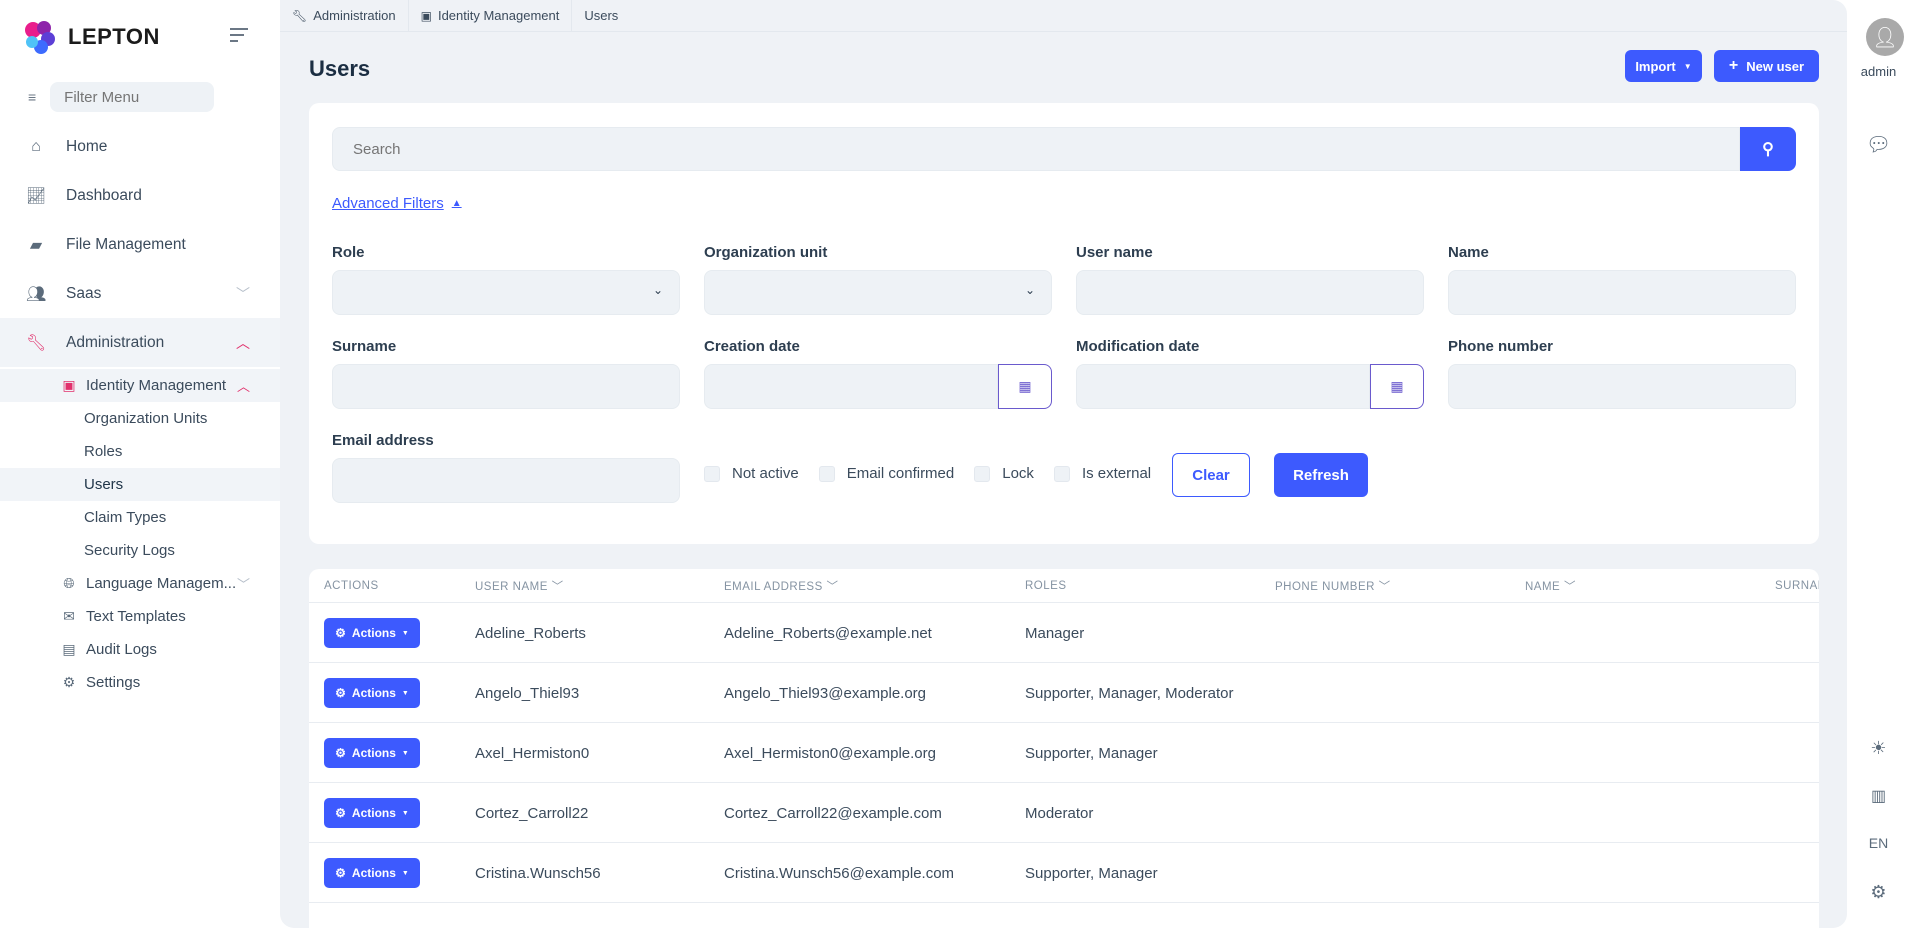 This screenshot has height=938, width=1910. I want to click on app-name: LEPTON, so click(114, 36).